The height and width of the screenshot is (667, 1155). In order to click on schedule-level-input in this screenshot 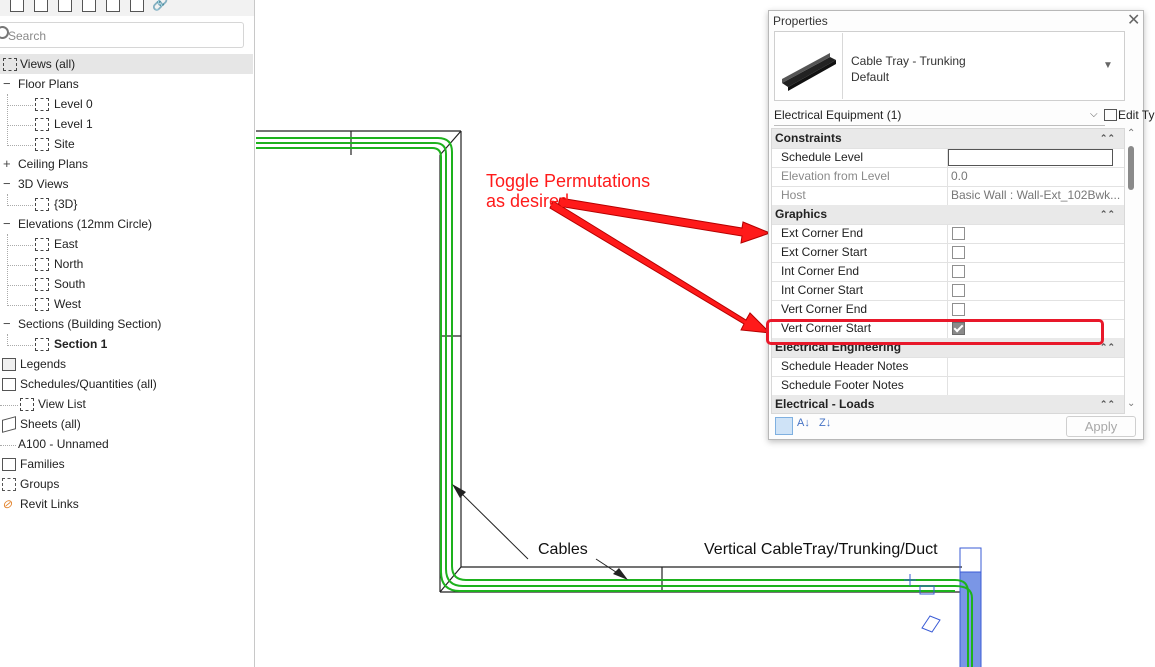, I will do `click(1030, 157)`.